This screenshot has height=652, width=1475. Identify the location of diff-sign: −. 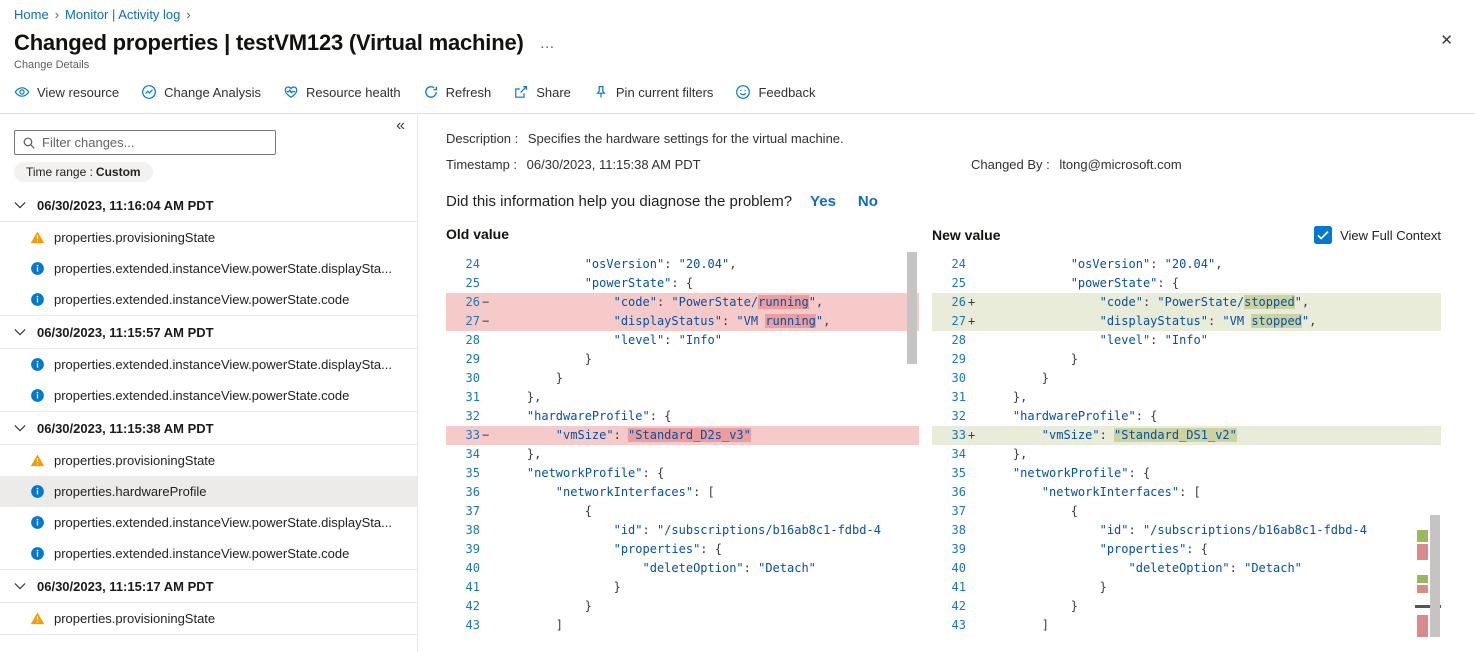
(486, 302).